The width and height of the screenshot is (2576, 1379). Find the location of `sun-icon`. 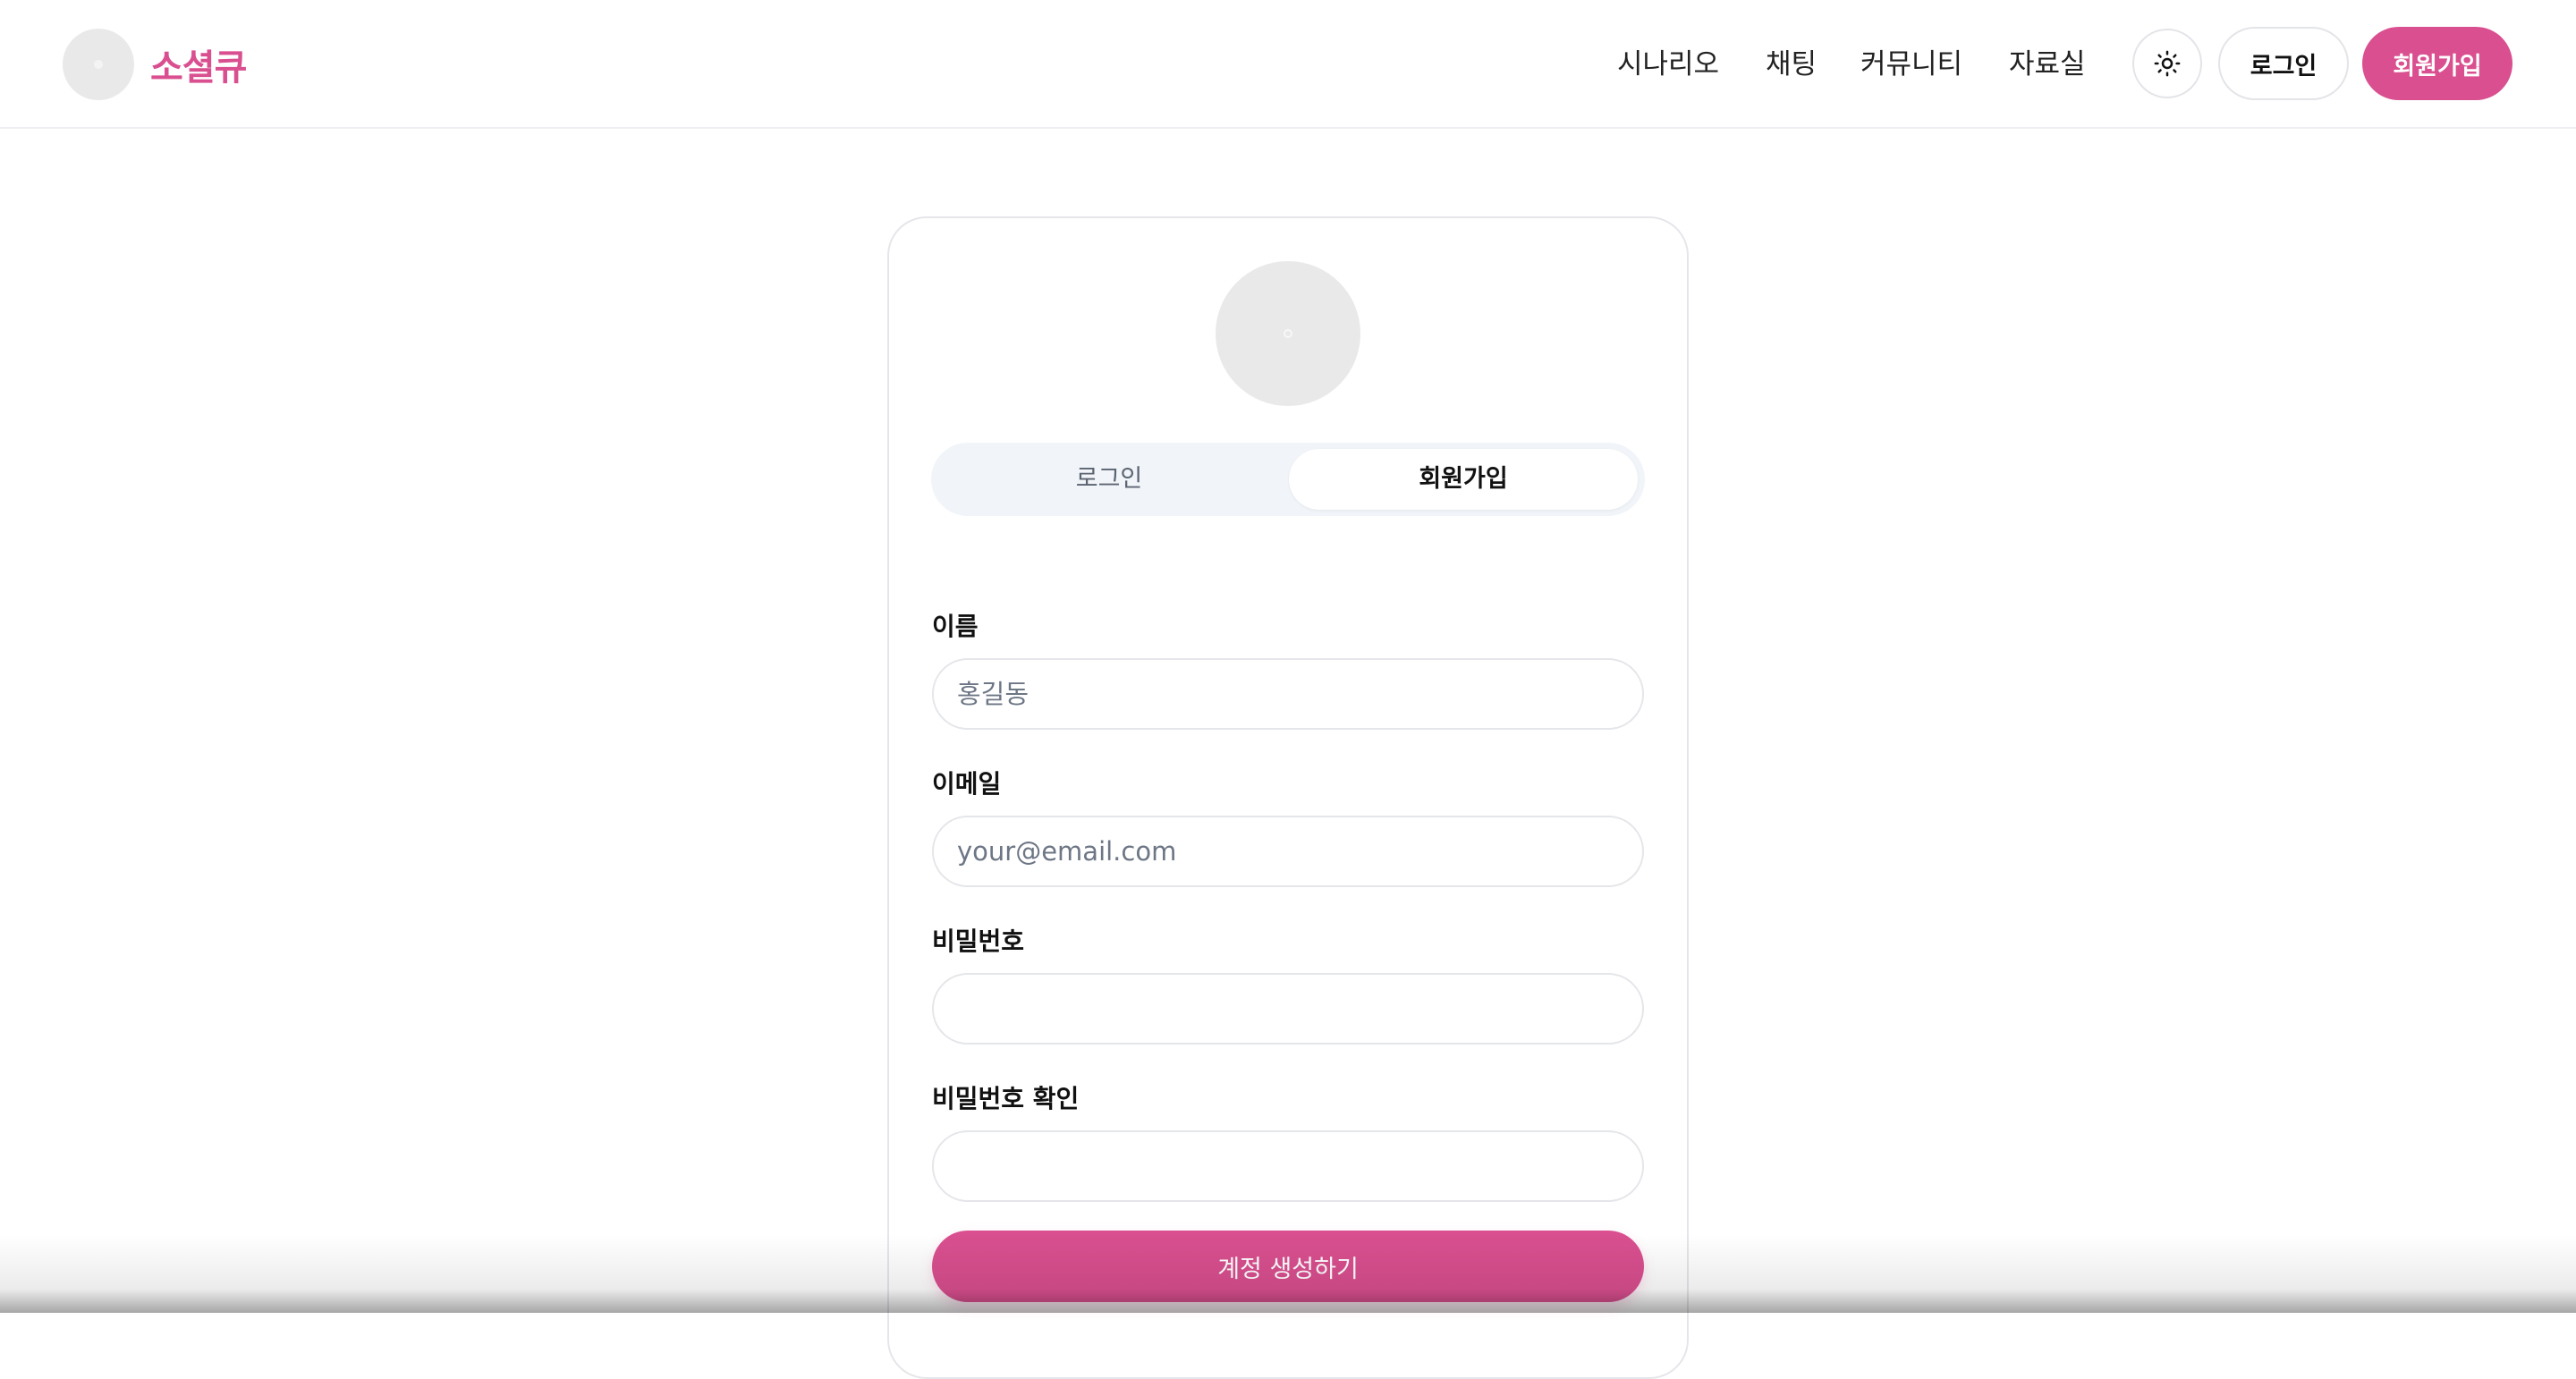

sun-icon is located at coordinates (2167, 63).